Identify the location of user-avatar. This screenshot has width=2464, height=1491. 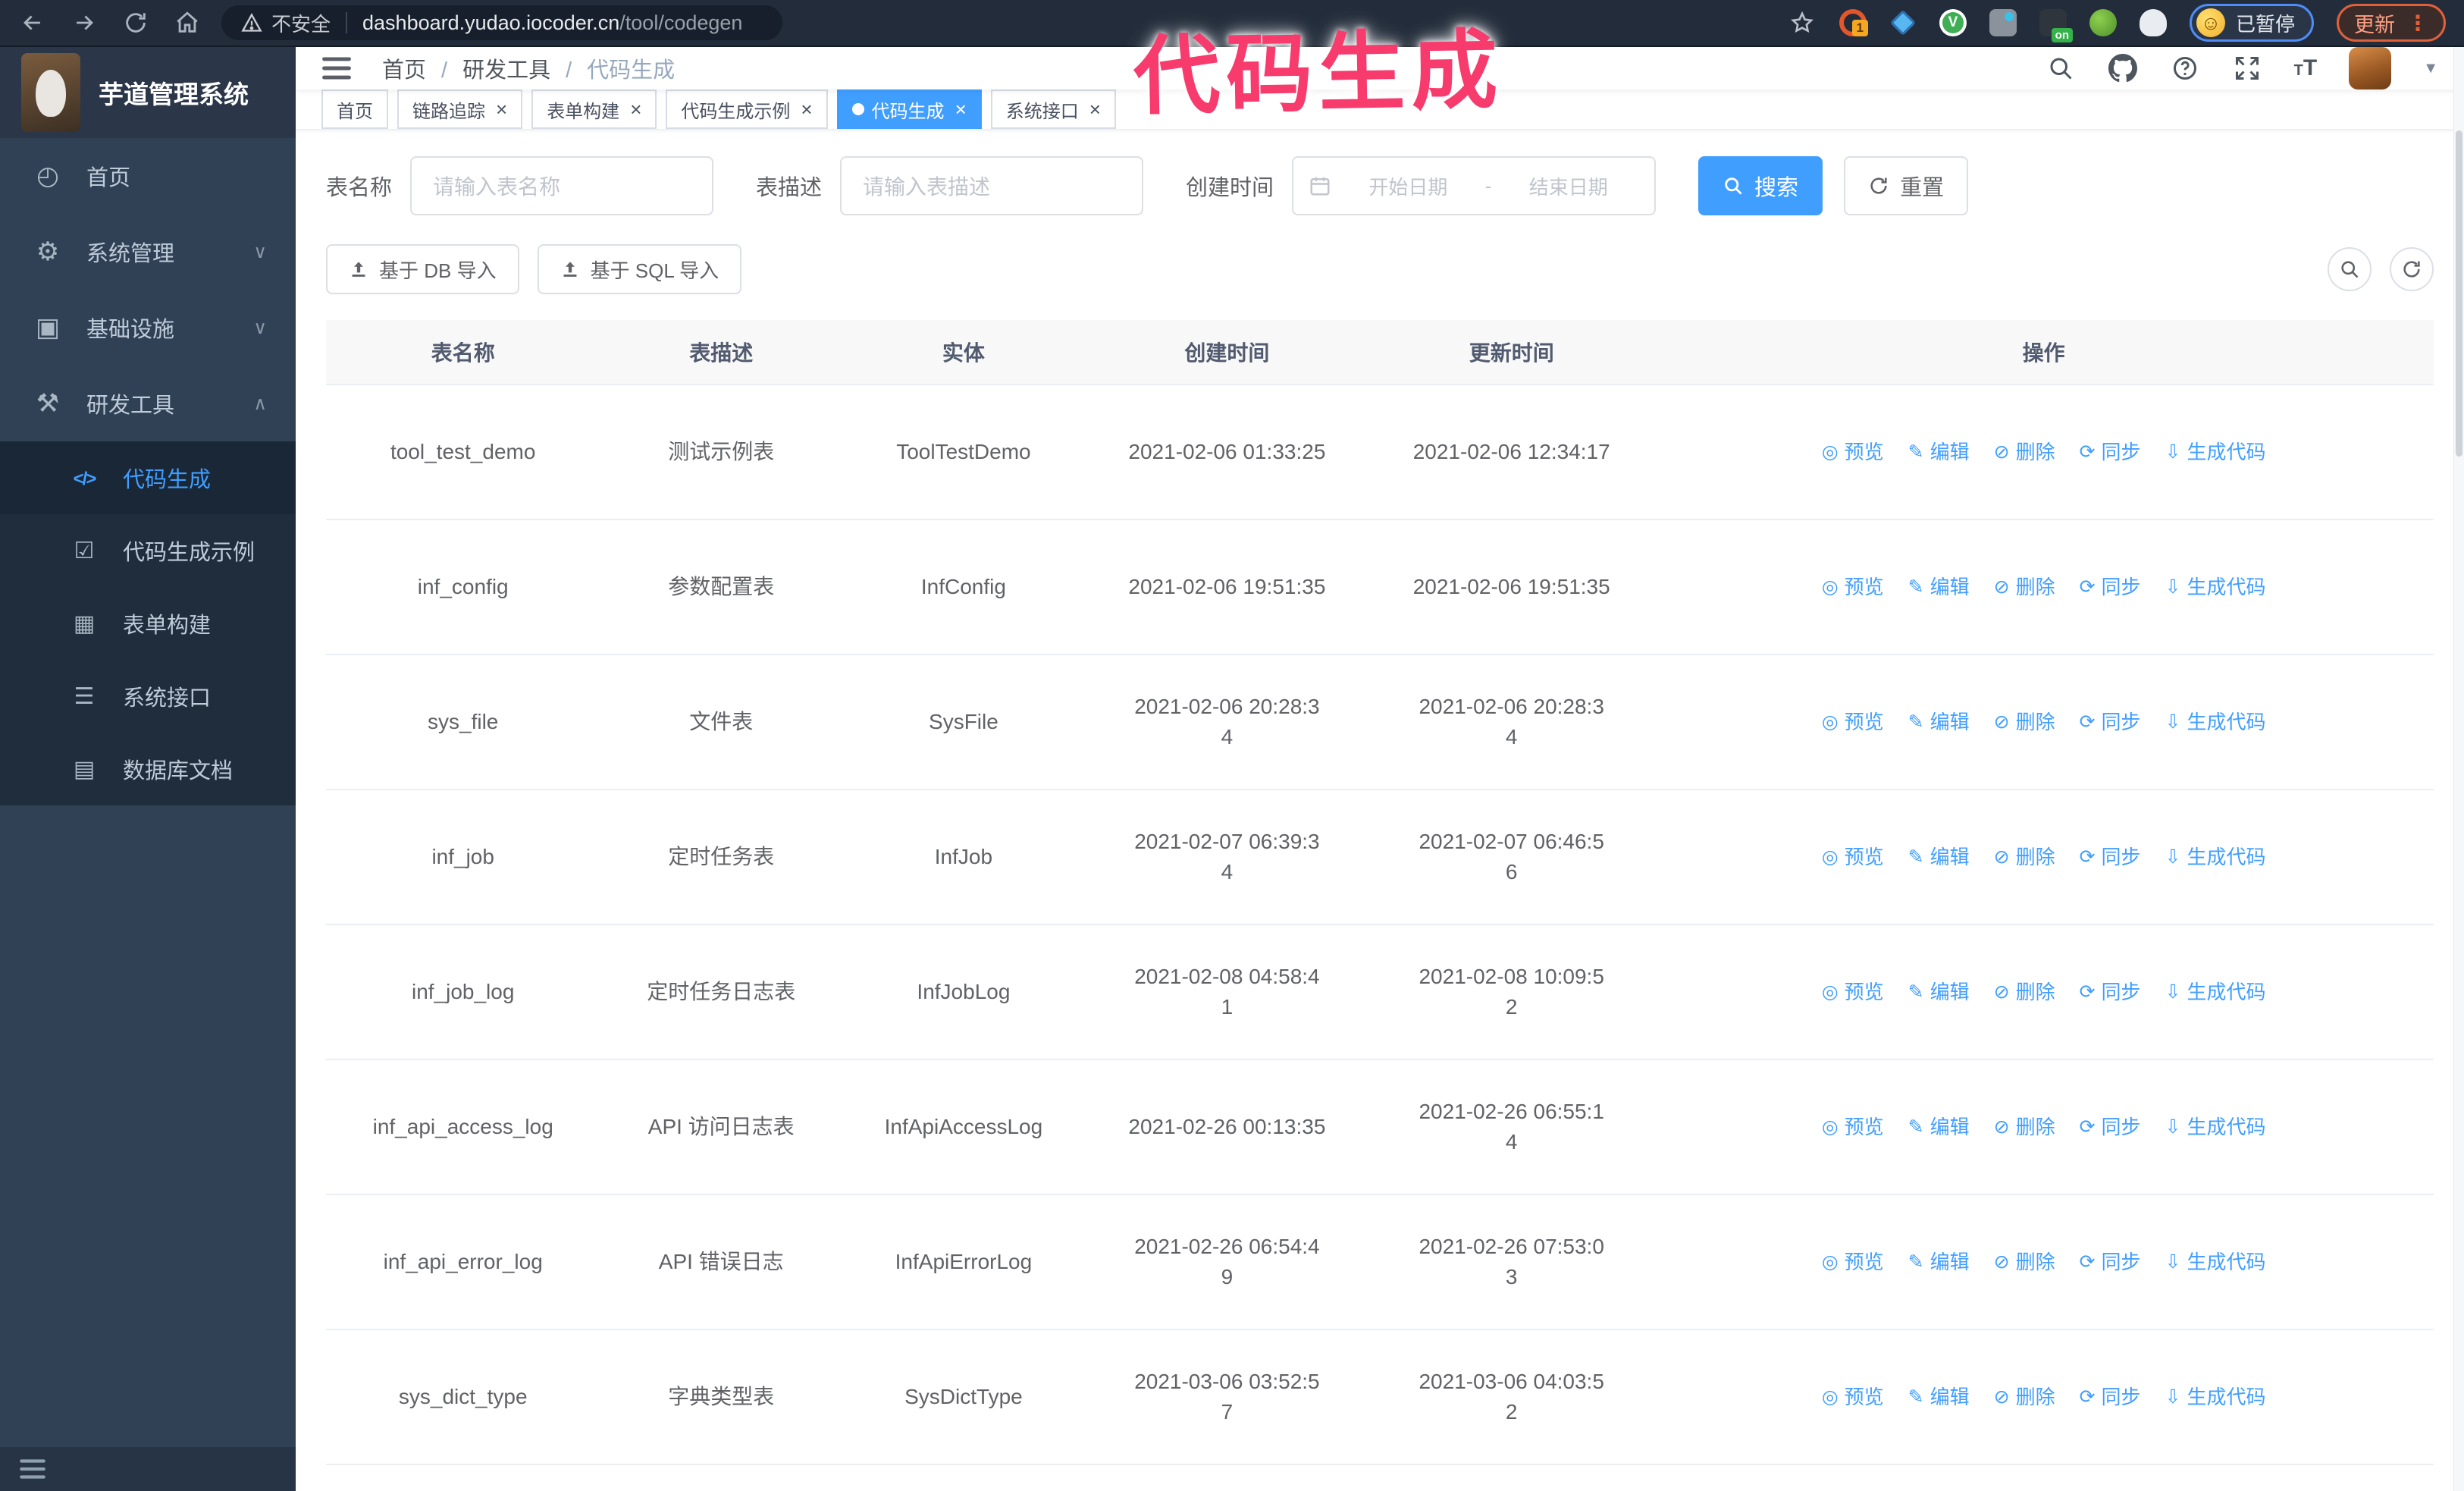
(2370, 68).